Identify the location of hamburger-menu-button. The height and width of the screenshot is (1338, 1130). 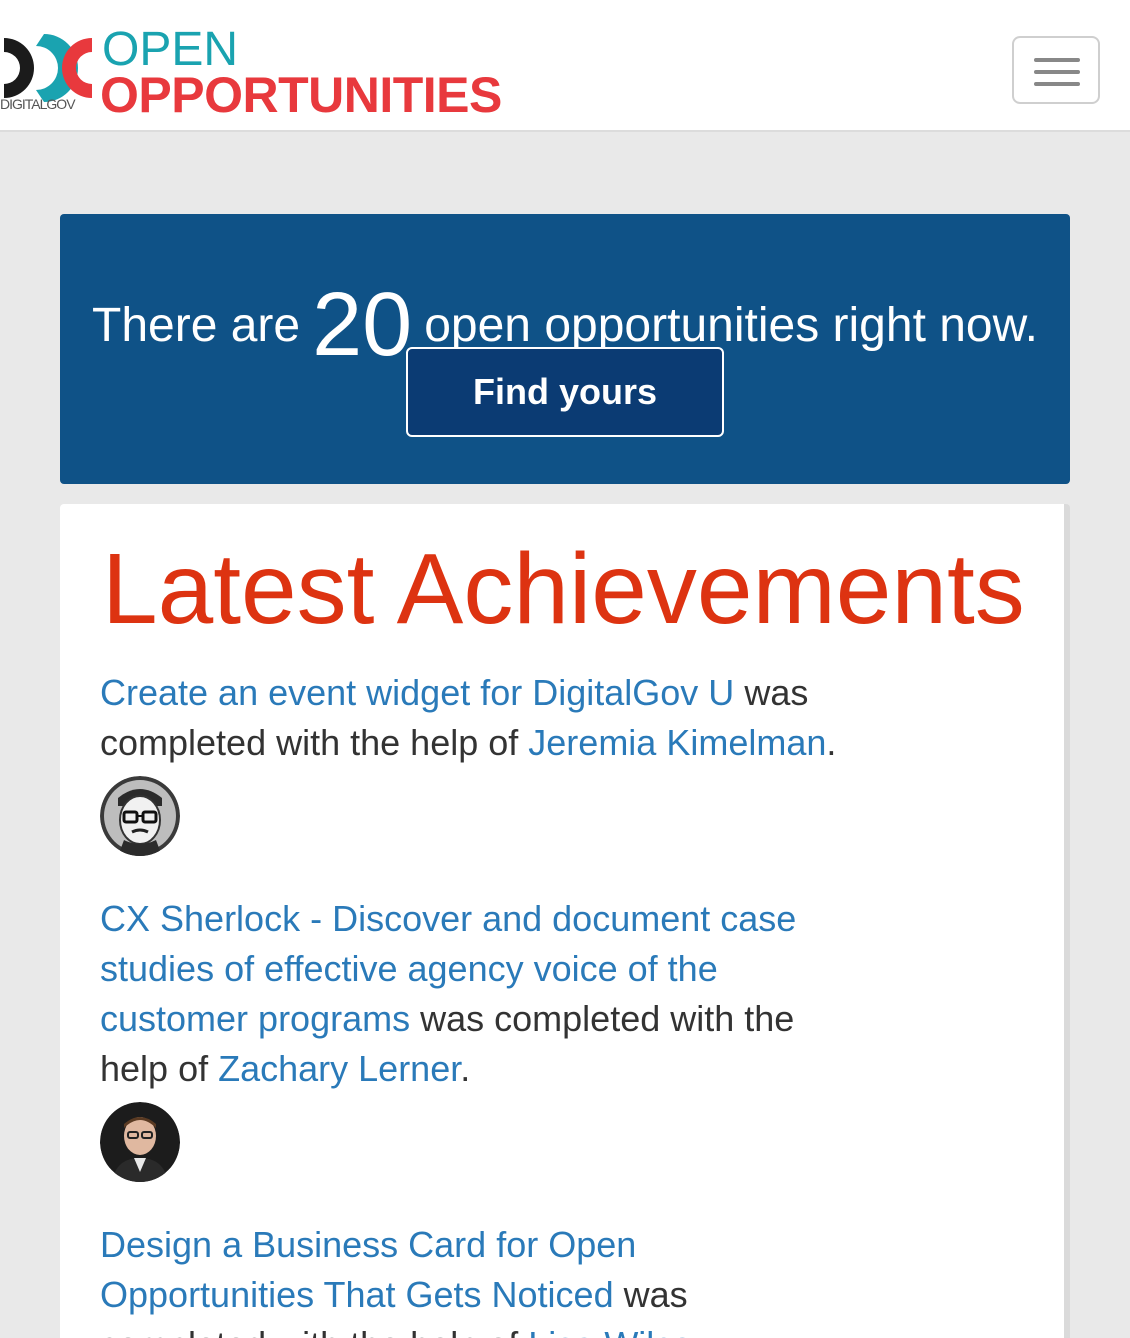
(1056, 70).